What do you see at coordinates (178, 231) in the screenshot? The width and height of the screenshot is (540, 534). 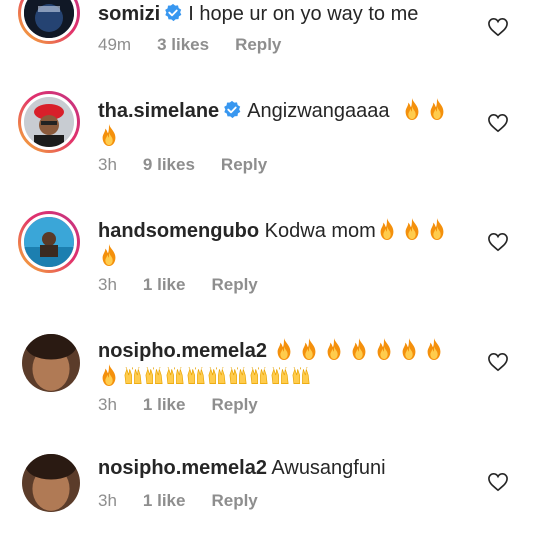 I see `comment-username: handsomengubo` at bounding box center [178, 231].